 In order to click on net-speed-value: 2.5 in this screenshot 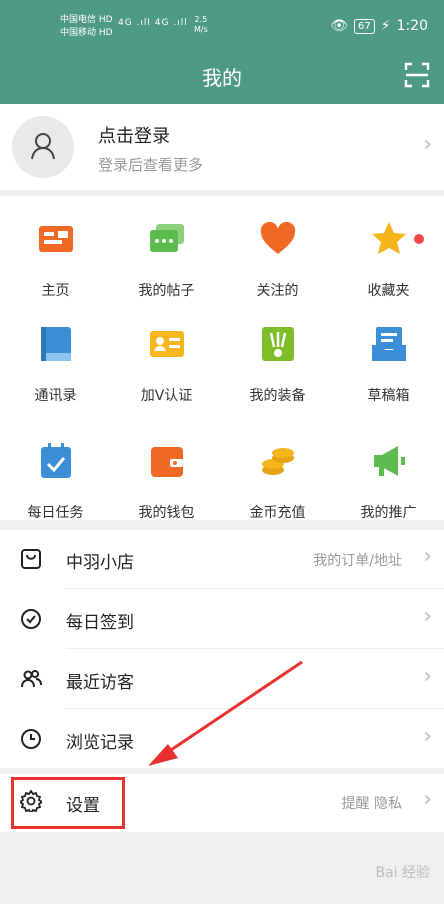, I will do `click(201, 19)`.